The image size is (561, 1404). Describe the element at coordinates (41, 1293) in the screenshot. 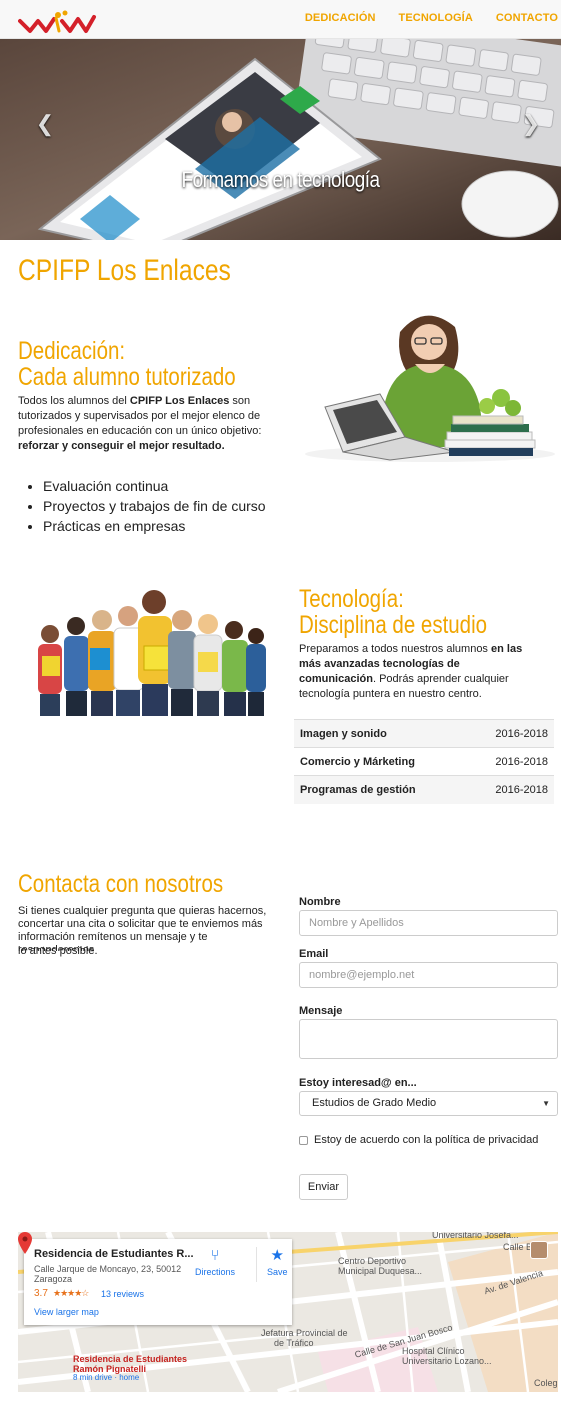

I see `place-rating: 3.7` at that location.